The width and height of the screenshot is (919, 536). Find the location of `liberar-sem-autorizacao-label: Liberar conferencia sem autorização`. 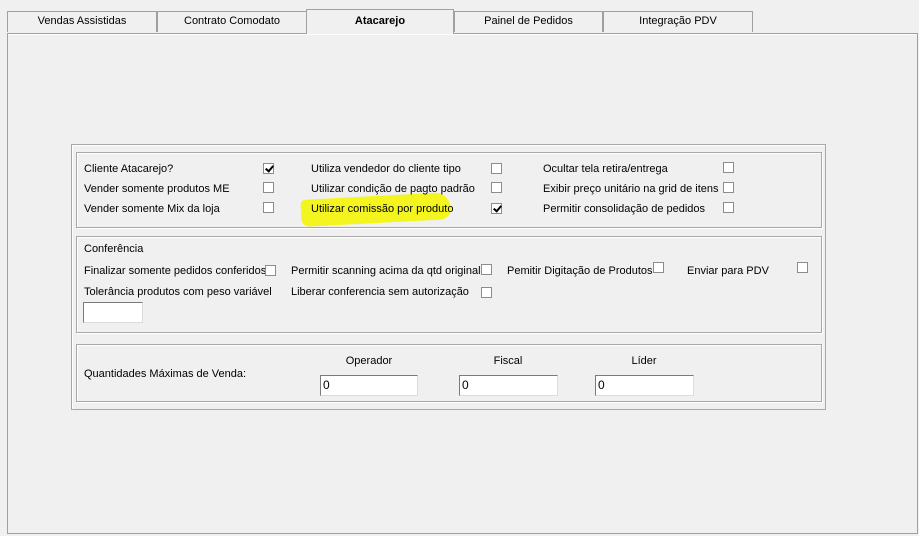

liberar-sem-autorizacao-label: Liberar conferencia sem autorização is located at coordinates (380, 292).